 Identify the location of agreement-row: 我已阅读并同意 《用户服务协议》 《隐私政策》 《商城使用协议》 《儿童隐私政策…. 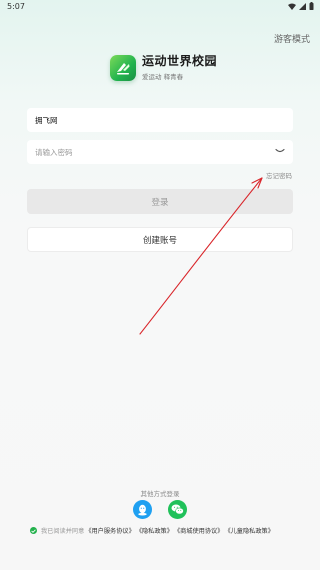
(165, 530).